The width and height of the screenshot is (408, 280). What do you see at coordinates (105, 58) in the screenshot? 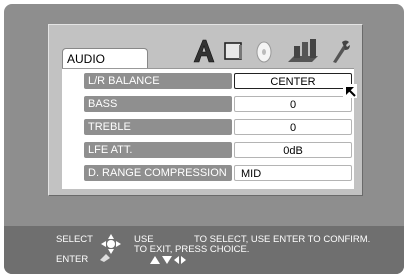
I see `tab-audio: AUDIO` at bounding box center [105, 58].